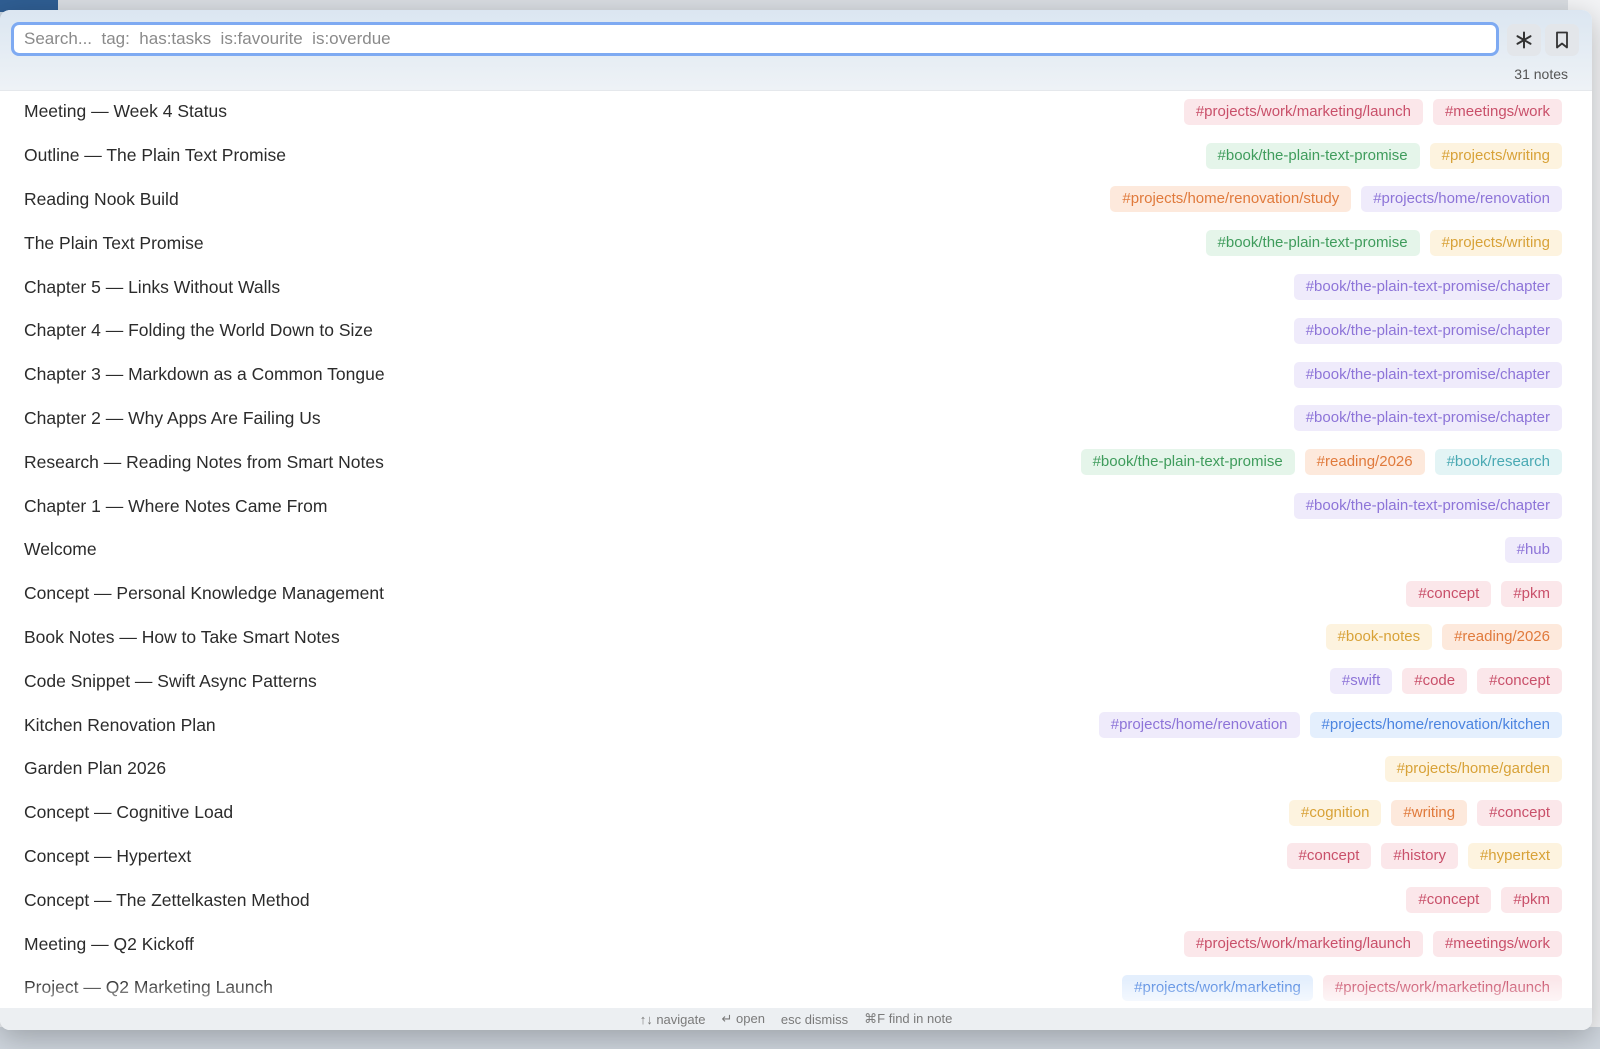  I want to click on note-title: Project — Q2 Marketing Launch, so click(149, 987).